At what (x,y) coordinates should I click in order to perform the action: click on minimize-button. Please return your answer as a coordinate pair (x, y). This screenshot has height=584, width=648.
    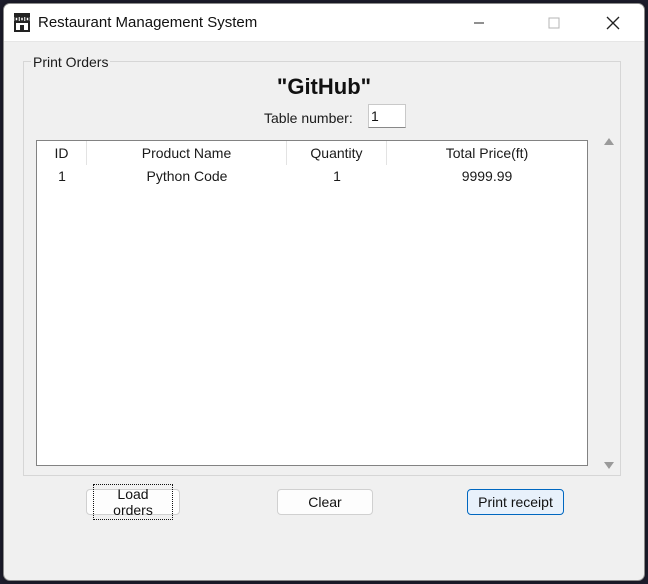
    Looking at the image, I should click on (479, 22).